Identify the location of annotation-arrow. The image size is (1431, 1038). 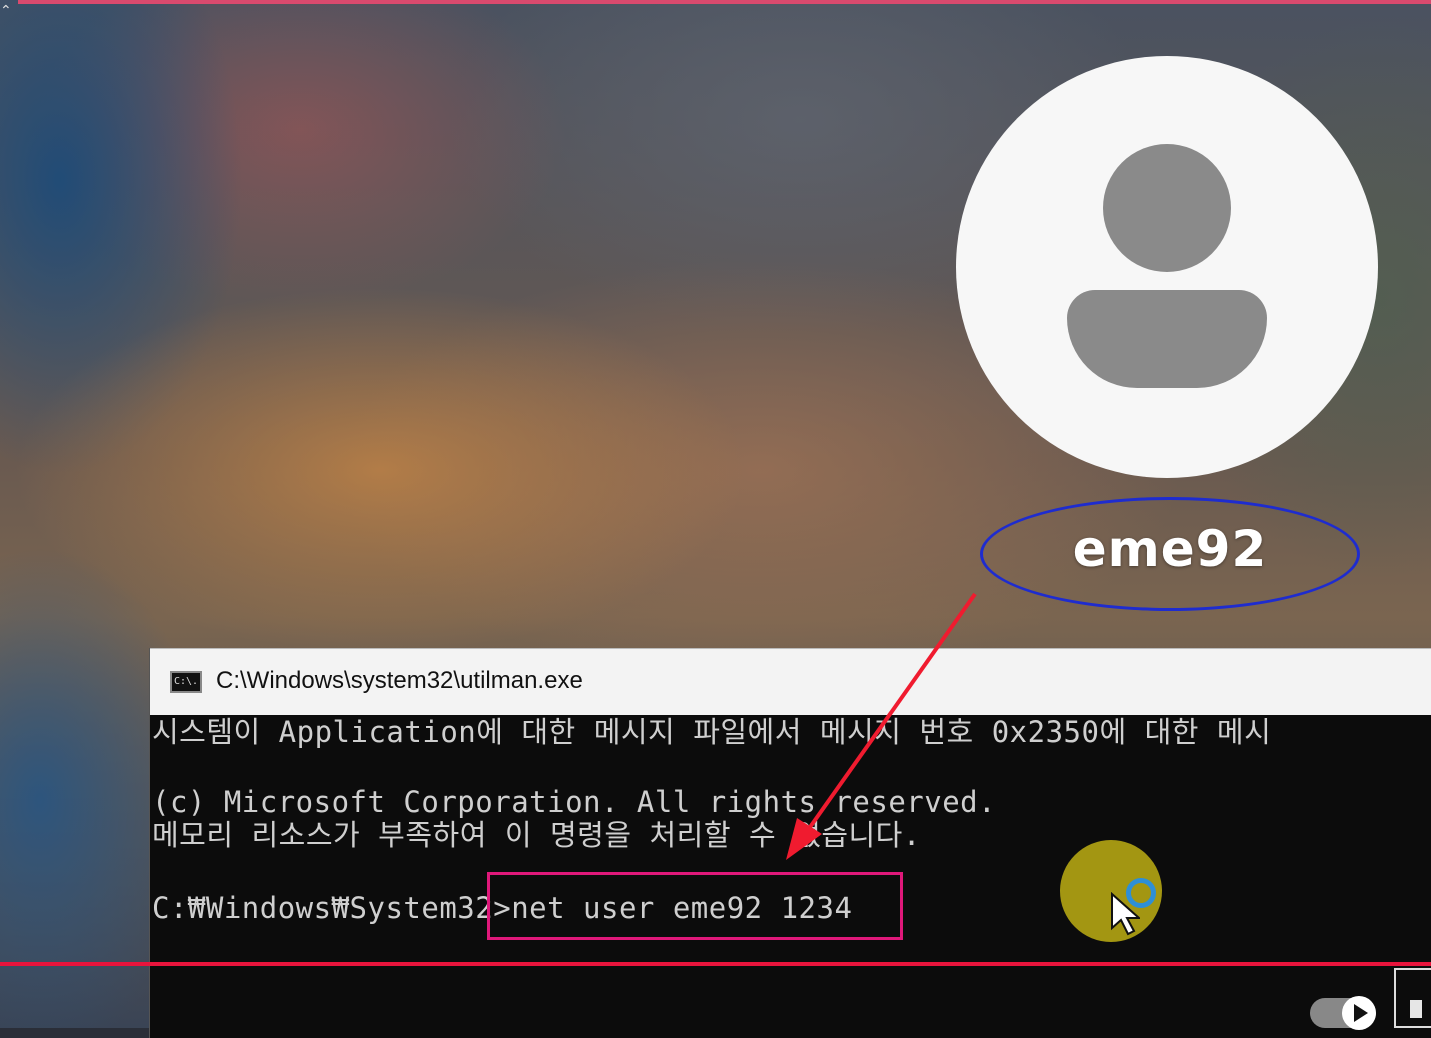
(881, 726).